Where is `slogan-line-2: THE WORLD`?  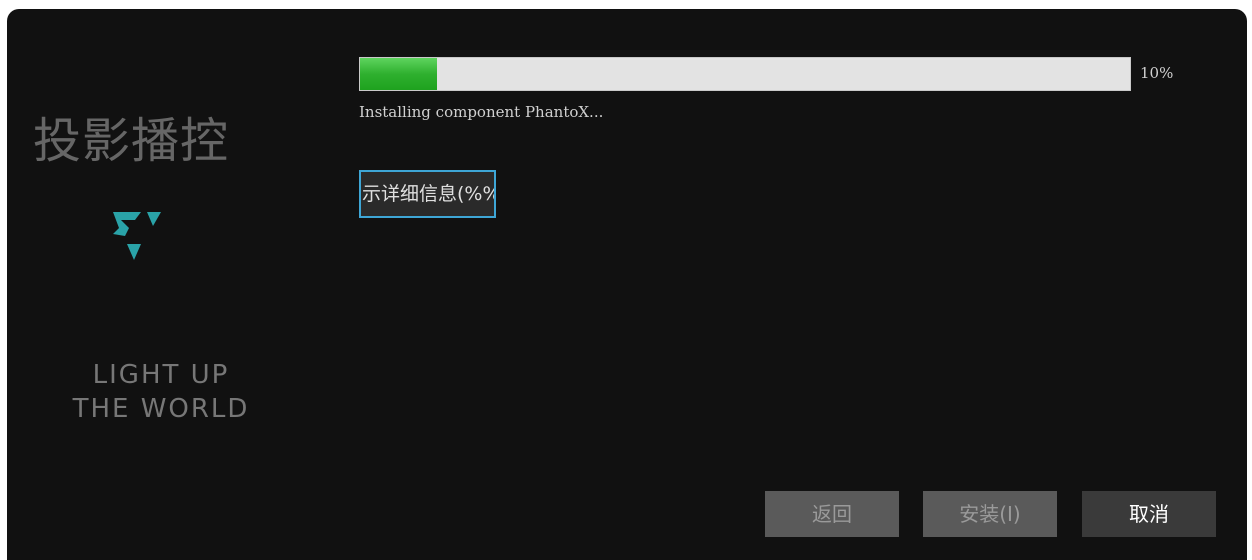
slogan-line-2: THE WORLD is located at coordinates (161, 409).